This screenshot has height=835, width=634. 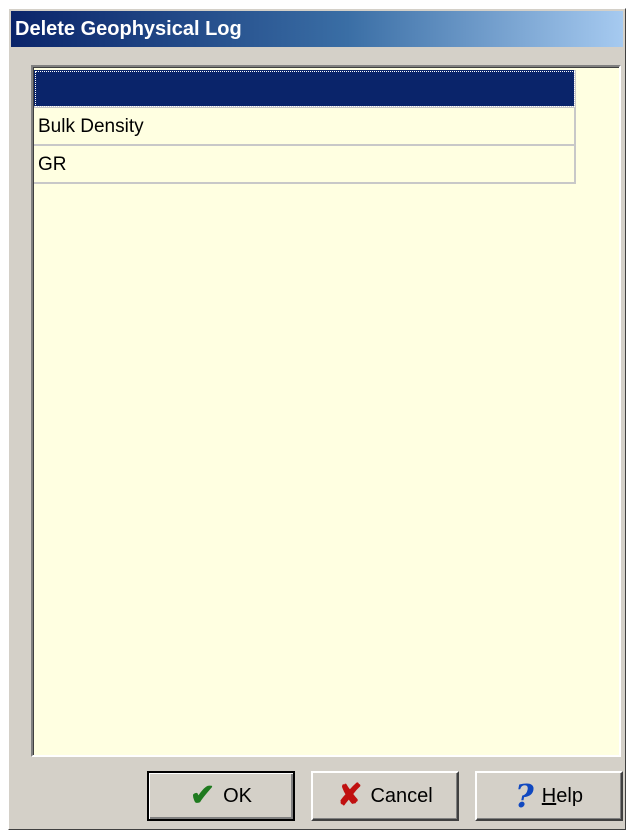 What do you see at coordinates (52, 164) in the screenshot?
I see `list-item-label: GR` at bounding box center [52, 164].